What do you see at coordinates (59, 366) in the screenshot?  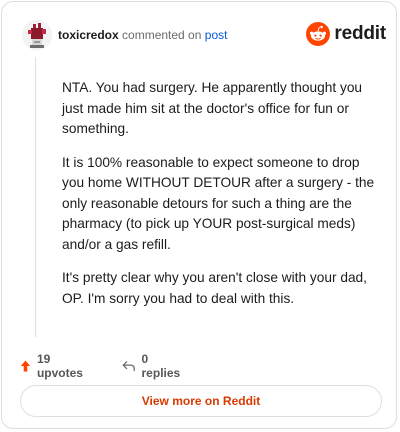 I see `upvote-count: 19 upvotes` at bounding box center [59, 366].